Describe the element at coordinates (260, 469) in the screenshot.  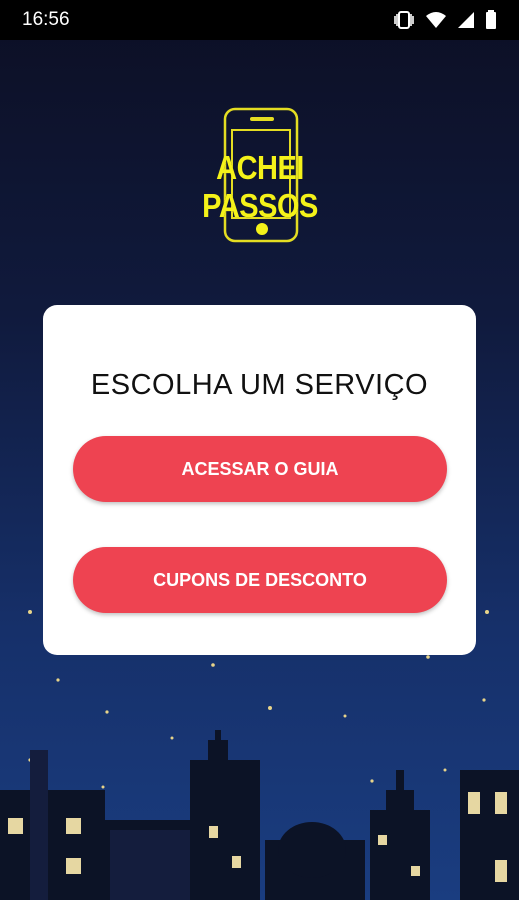
I see `access-guide-button: ACESSAR O GUIA` at that location.